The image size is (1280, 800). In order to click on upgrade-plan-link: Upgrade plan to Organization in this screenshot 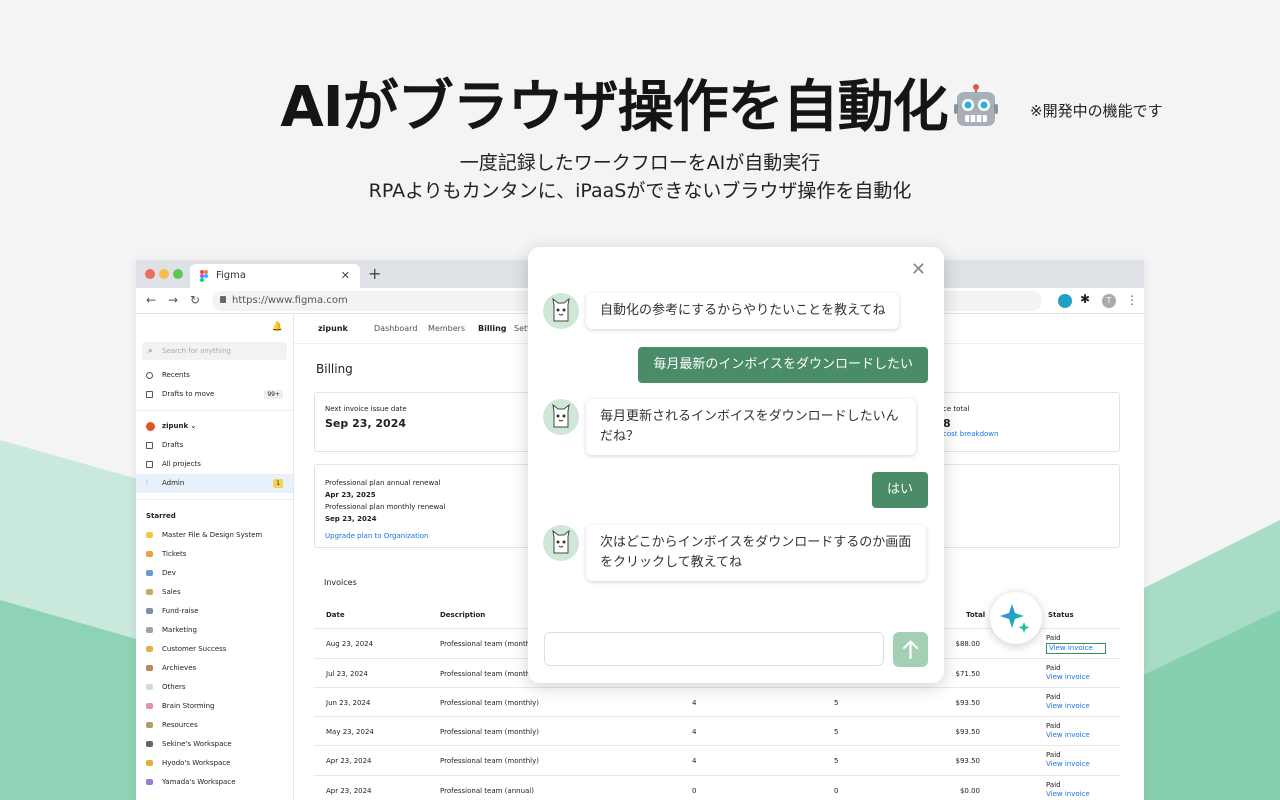, I will do `click(385, 536)`.